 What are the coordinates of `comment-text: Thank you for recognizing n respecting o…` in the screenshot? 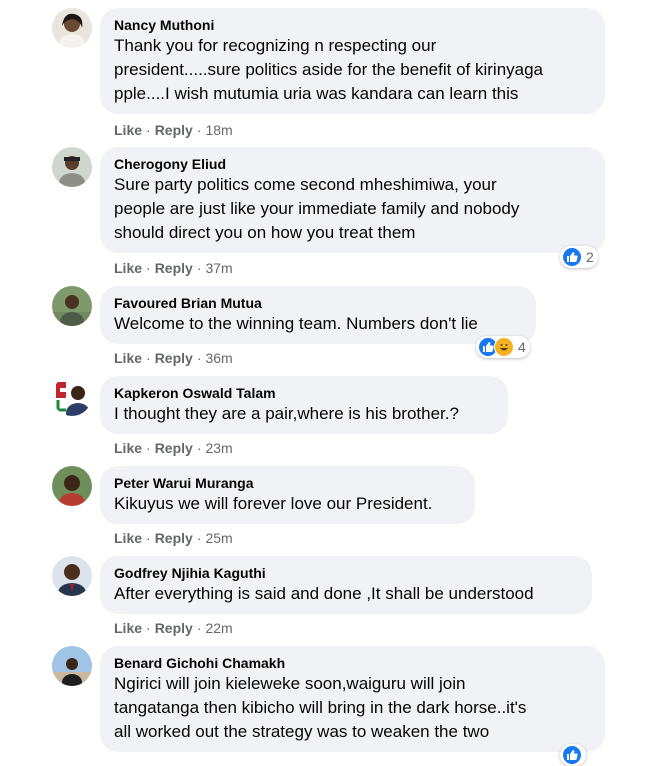 It's located at (329, 69).